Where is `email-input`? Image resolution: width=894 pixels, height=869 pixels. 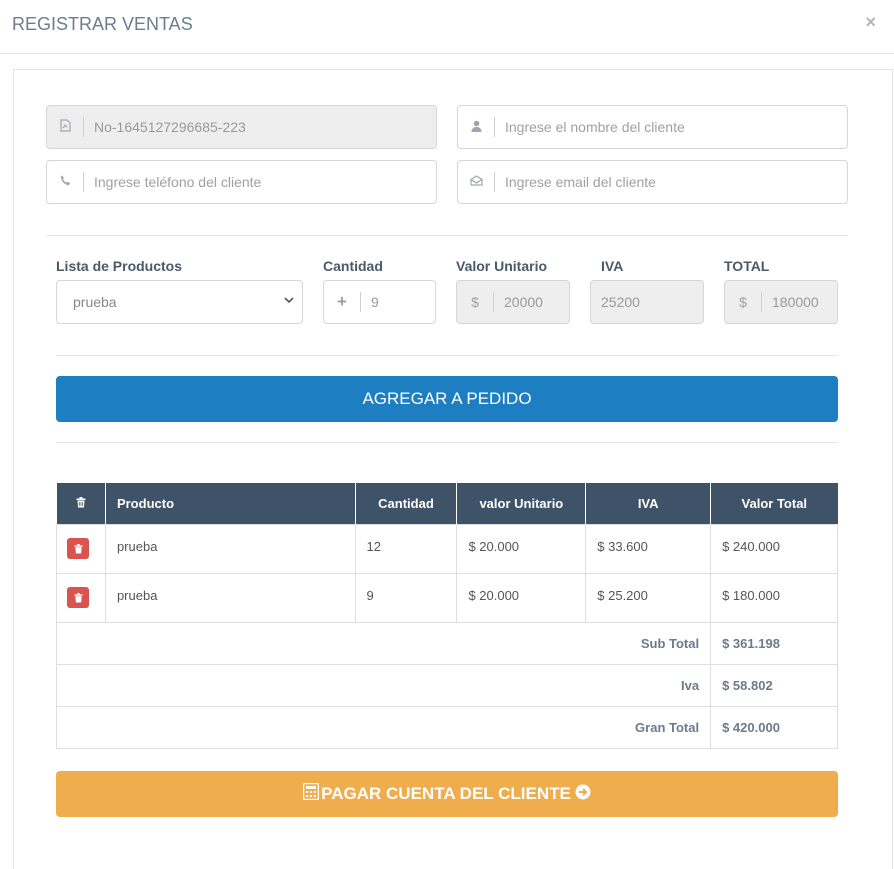 email-input is located at coordinates (657, 182).